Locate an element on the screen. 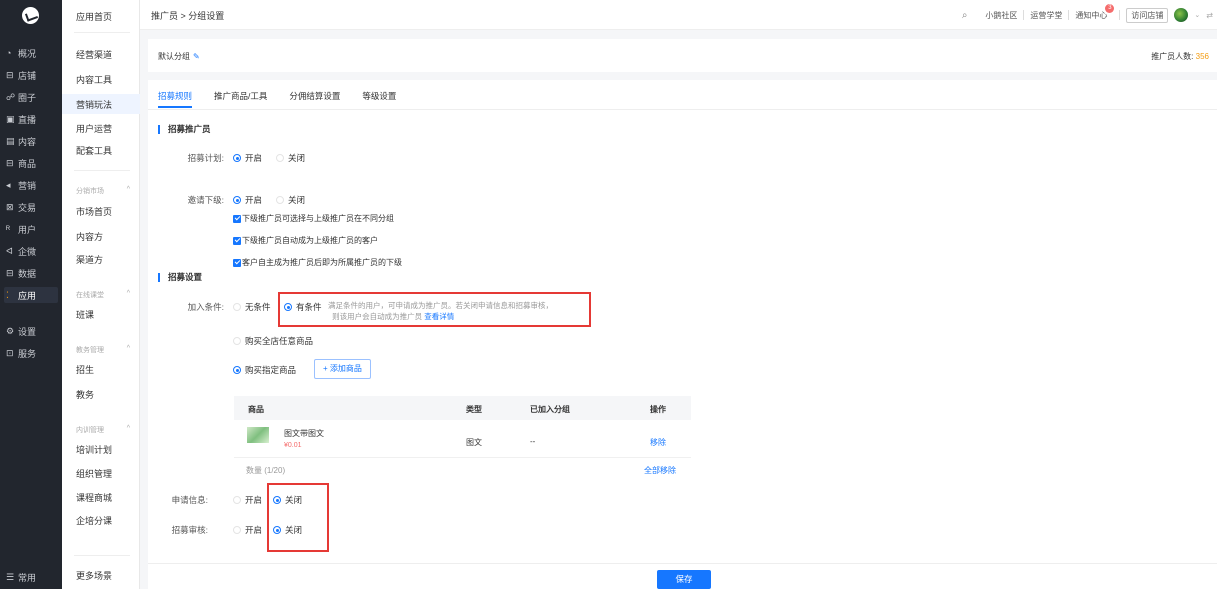 This screenshot has width=1217, height=589. subnav-item-more: 更多场景 is located at coordinates (101, 575).